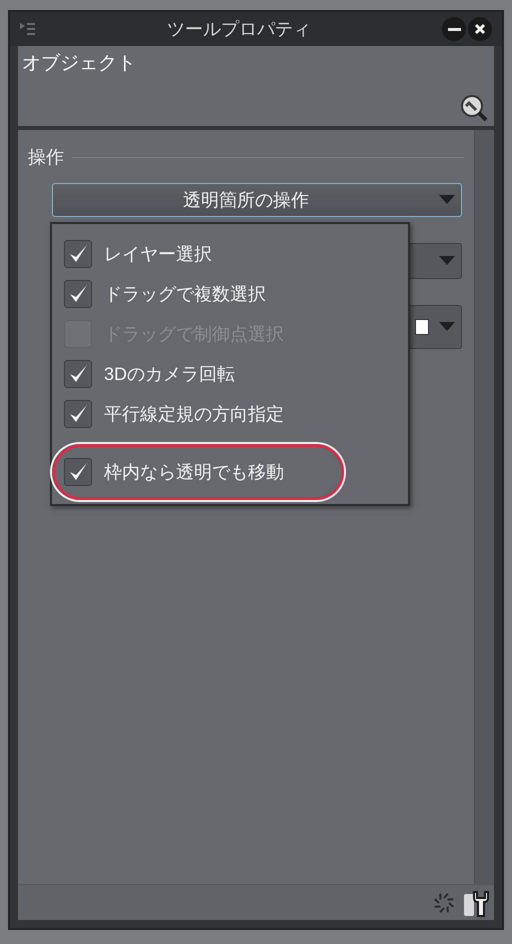 This screenshot has height=944, width=512. What do you see at coordinates (474, 108) in the screenshot?
I see `wrench-search-icon` at bounding box center [474, 108].